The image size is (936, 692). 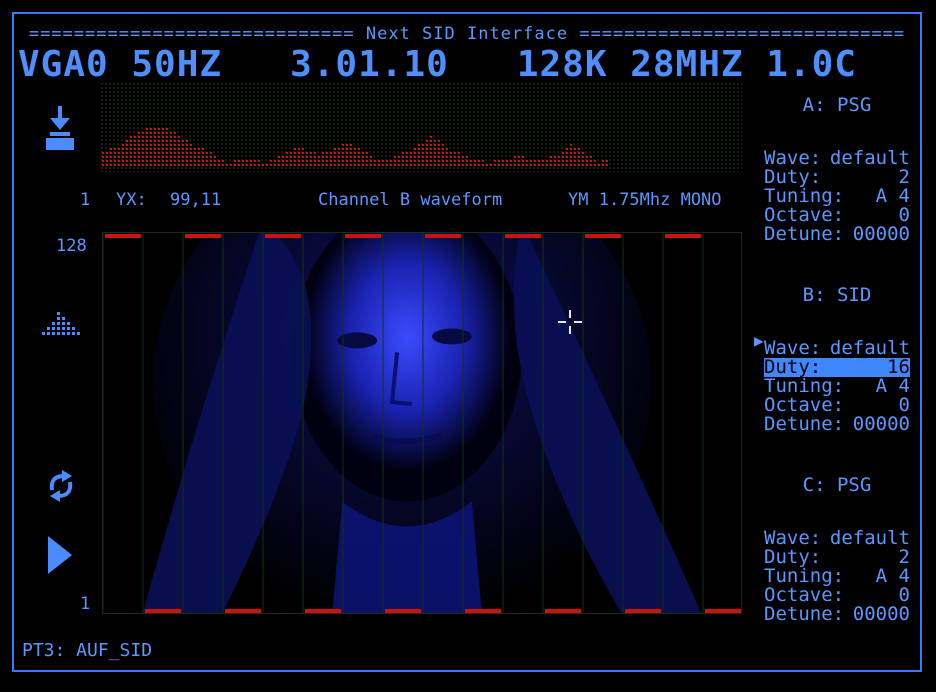 I want to click on selection-cursor-icon: ▶, so click(x=759, y=340).